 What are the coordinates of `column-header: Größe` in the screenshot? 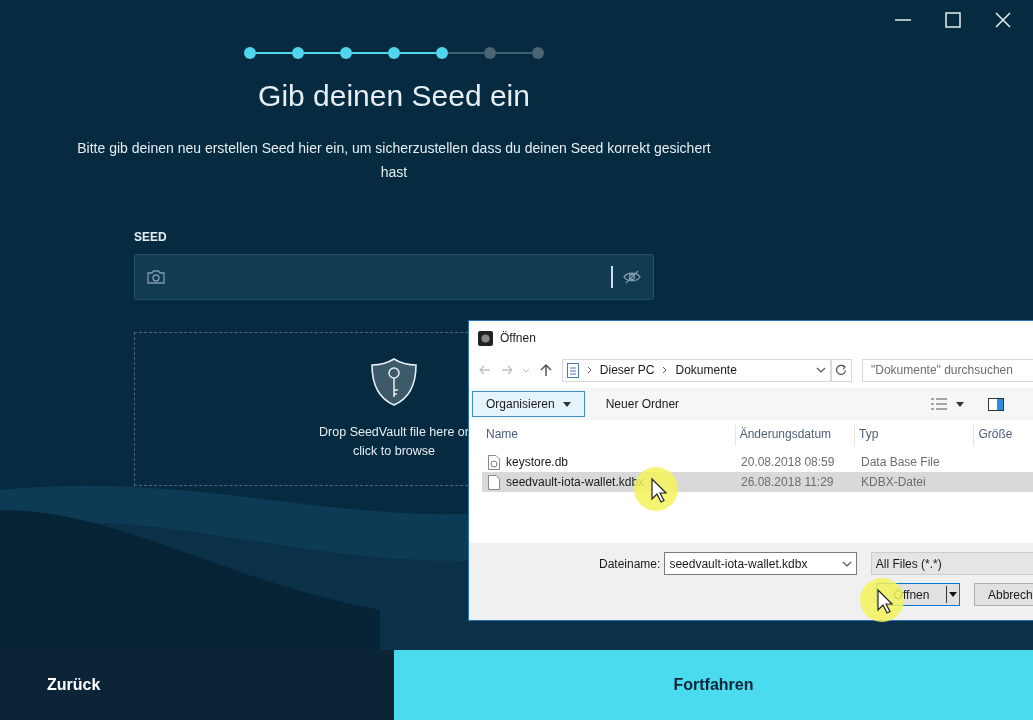 It's located at (1003, 435).